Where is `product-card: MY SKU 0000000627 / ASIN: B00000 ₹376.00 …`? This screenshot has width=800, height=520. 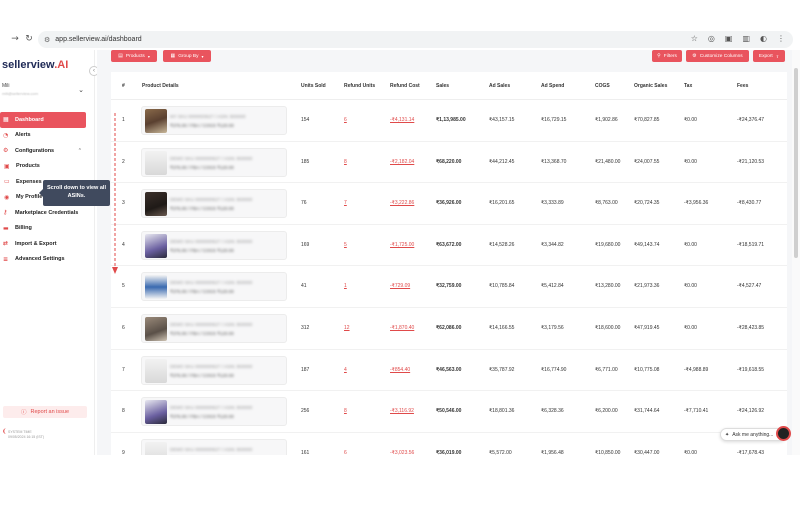 product-card: MY SKU 0000000627 / ASIN: B00000 ₹376.00 … is located at coordinates (214, 120).